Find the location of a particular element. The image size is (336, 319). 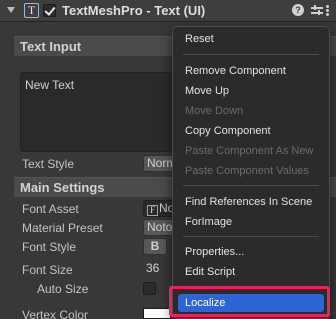

menu-item-reset: Reset is located at coordinates (251, 39).